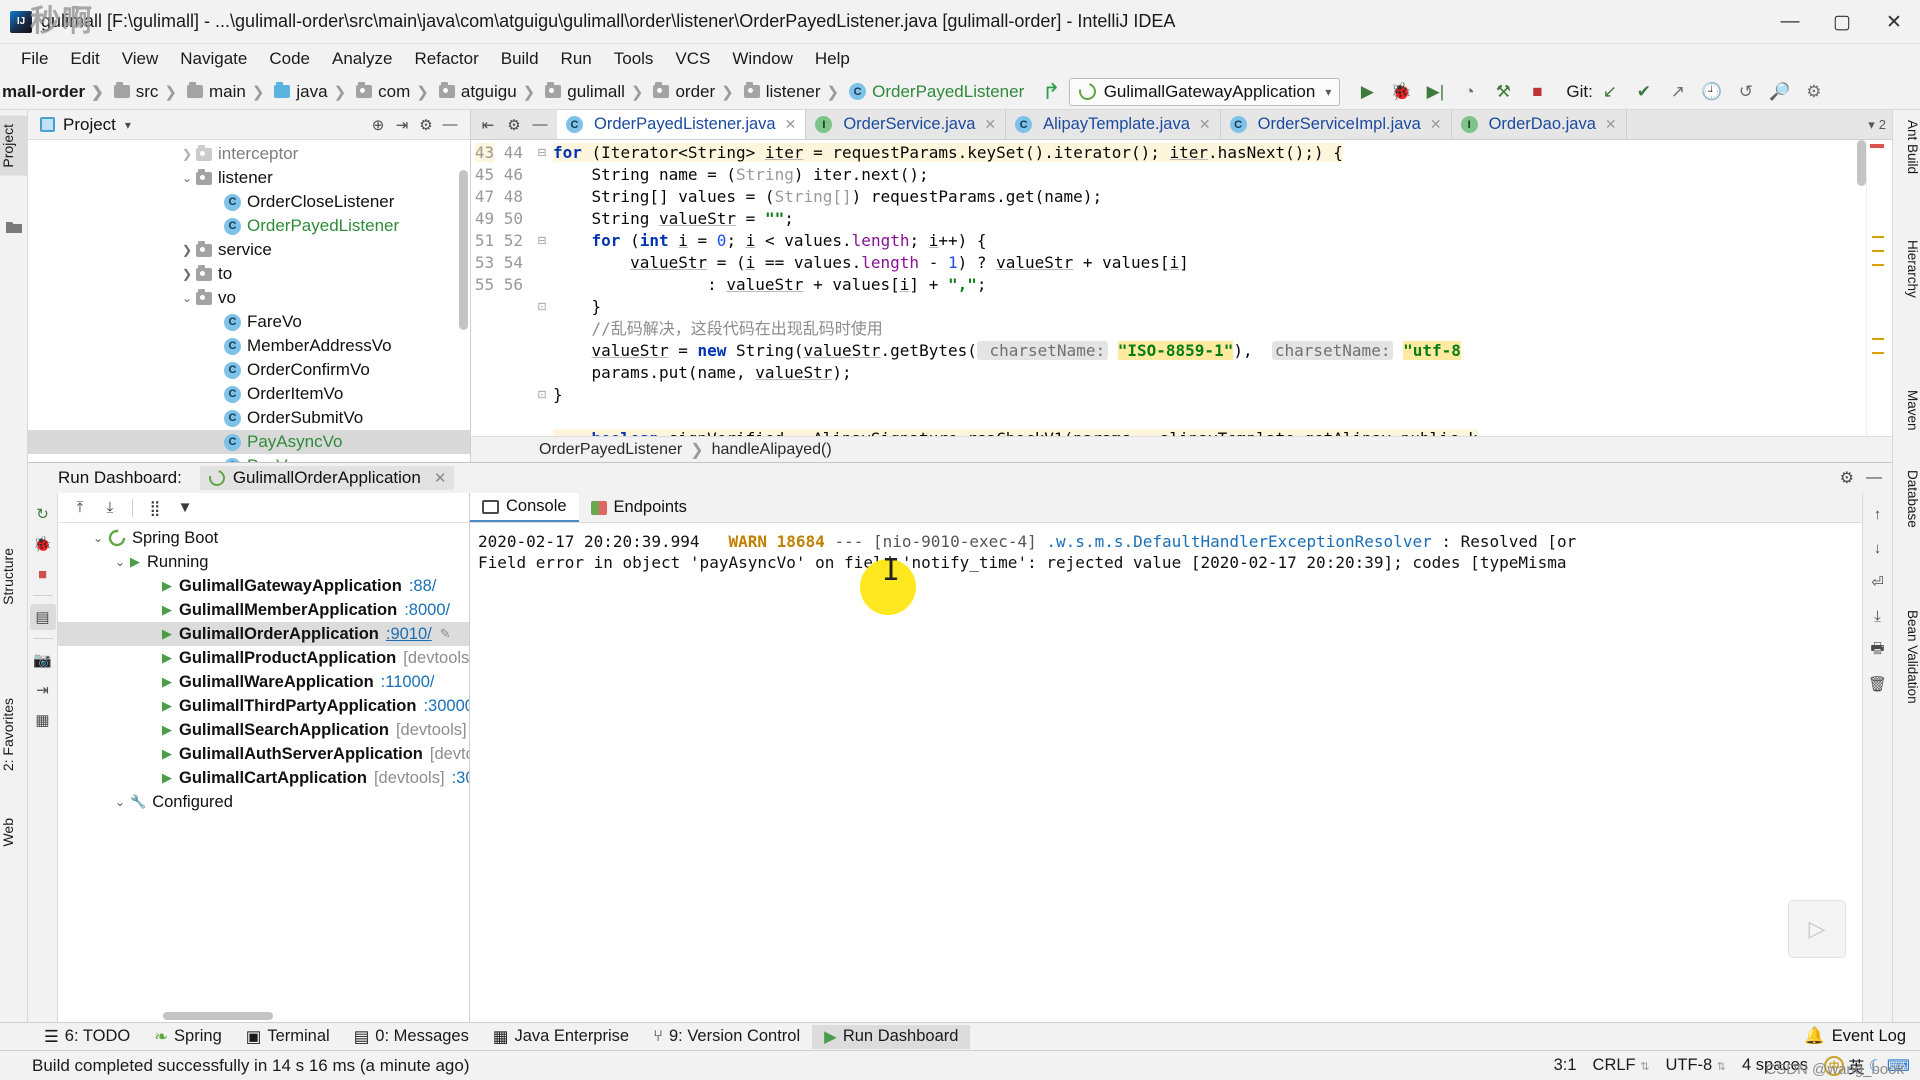 This screenshot has height=1080, width=1920. What do you see at coordinates (610, 450) in the screenshot?
I see `breadcrumb-class-name: OrderPayedListener` at bounding box center [610, 450].